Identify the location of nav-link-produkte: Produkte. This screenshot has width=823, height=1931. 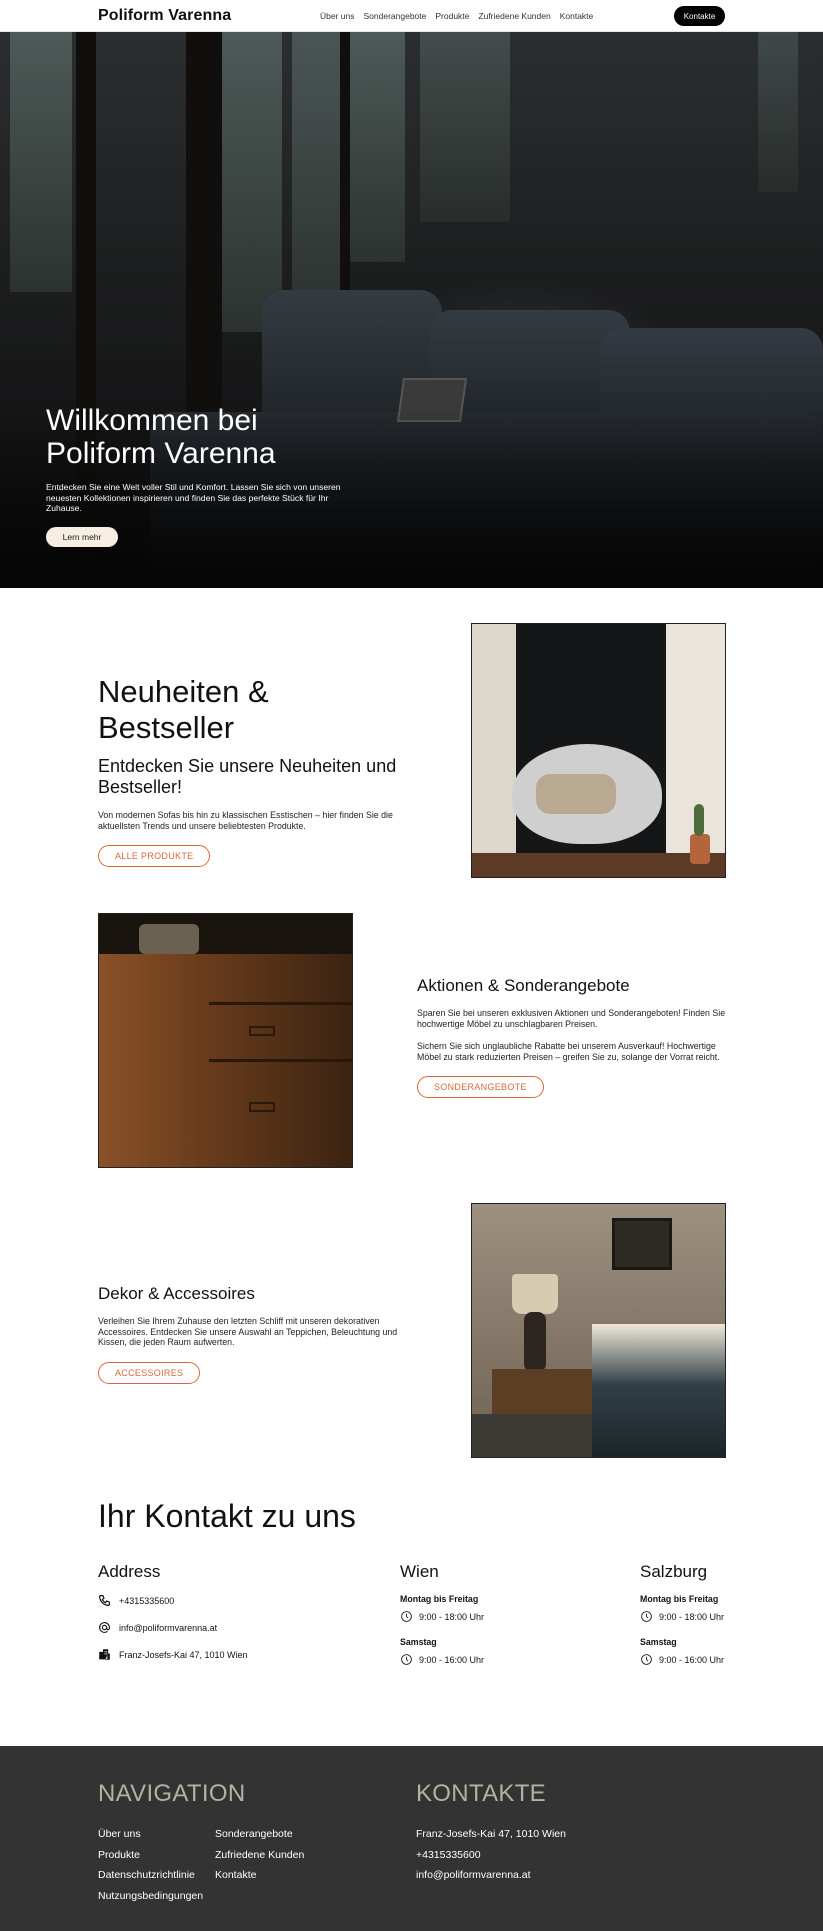
(452, 16).